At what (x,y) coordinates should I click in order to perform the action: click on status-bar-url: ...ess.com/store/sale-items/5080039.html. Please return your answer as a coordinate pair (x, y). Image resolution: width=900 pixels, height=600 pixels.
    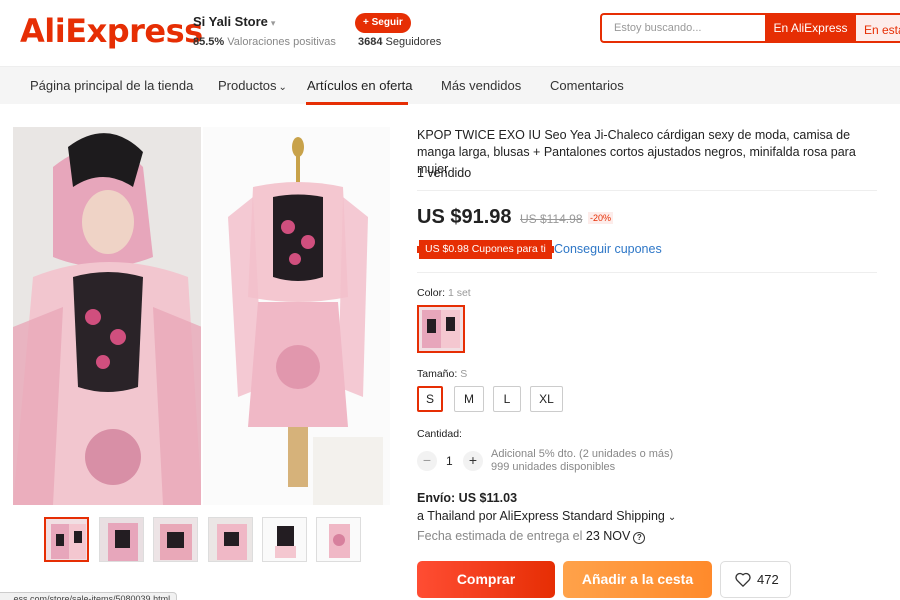
    Looking at the image, I should click on (89, 596).